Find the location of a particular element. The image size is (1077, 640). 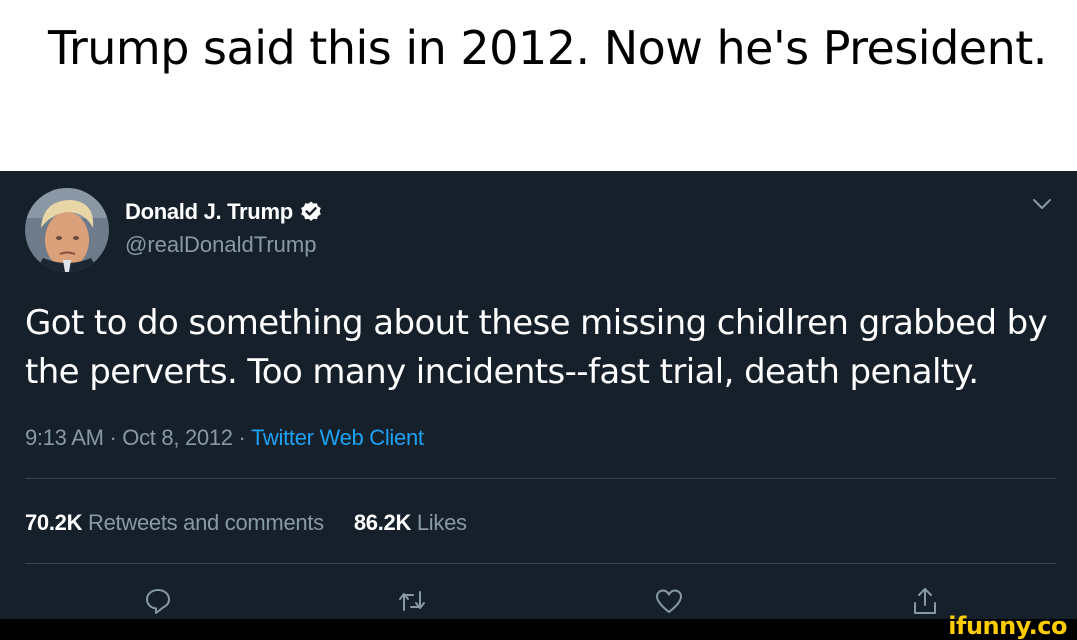

likes-stat: 86.2K Likes is located at coordinates (410, 523).